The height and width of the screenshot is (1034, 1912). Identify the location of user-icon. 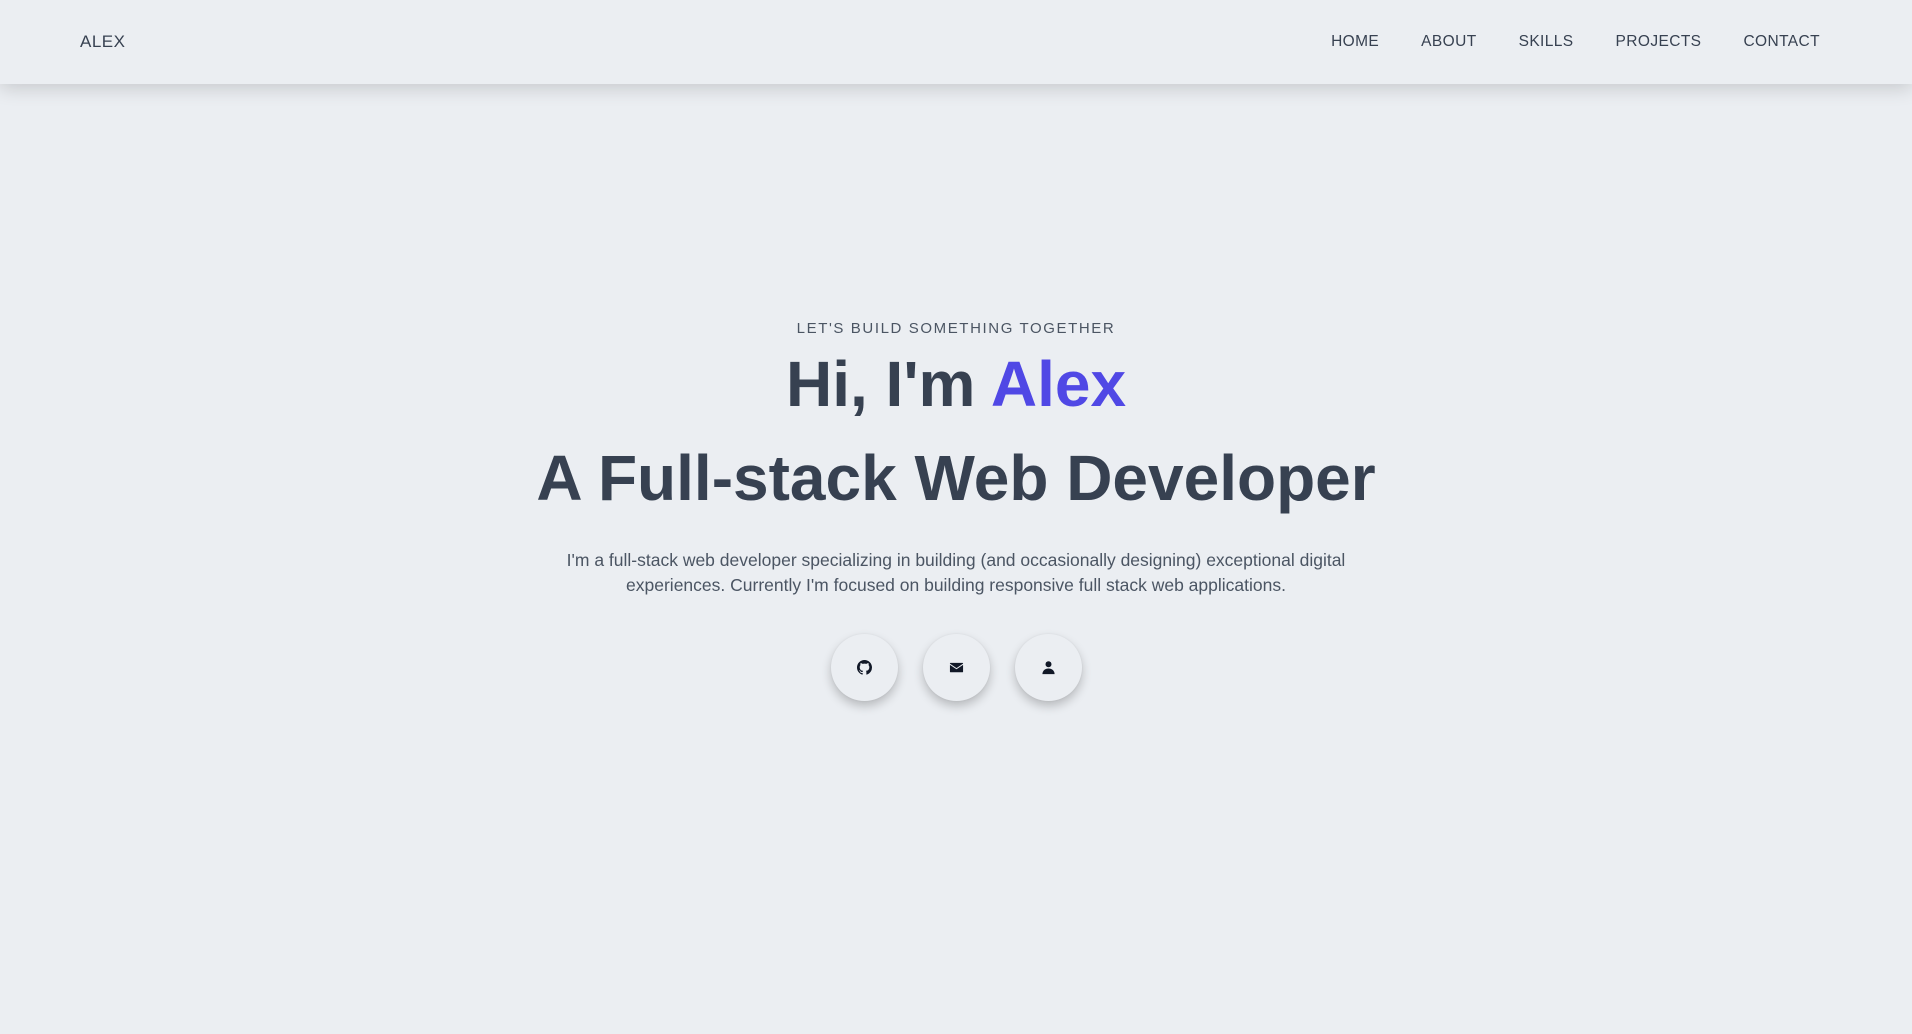
(1048, 667).